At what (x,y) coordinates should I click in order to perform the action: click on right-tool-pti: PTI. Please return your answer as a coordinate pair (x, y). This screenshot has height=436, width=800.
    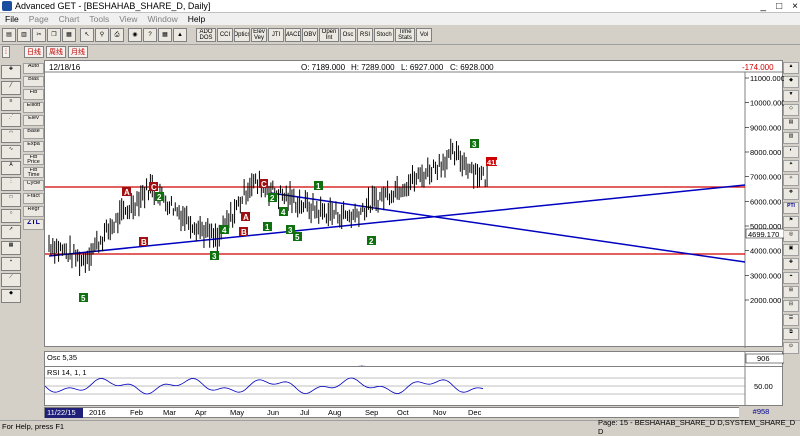
    Looking at the image, I should click on (791, 208).